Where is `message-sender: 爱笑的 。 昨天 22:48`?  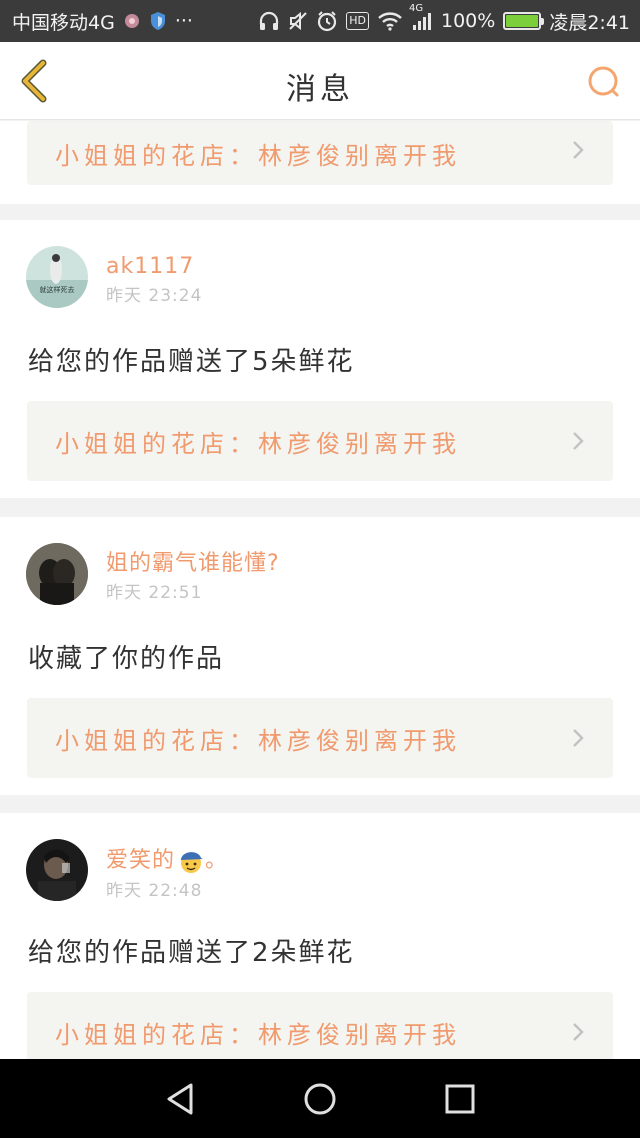
message-sender: 爱笑的 。 昨天 22:48 is located at coordinates (127, 870).